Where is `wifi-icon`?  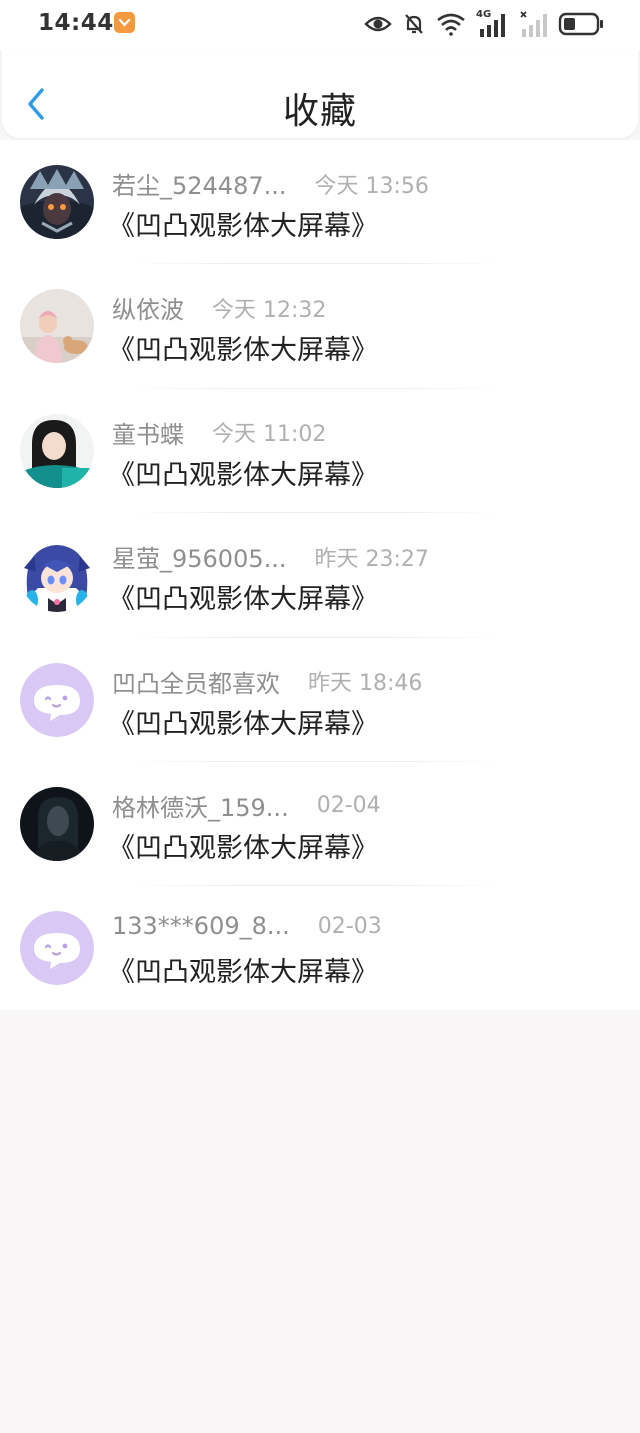 wifi-icon is located at coordinates (451, 24).